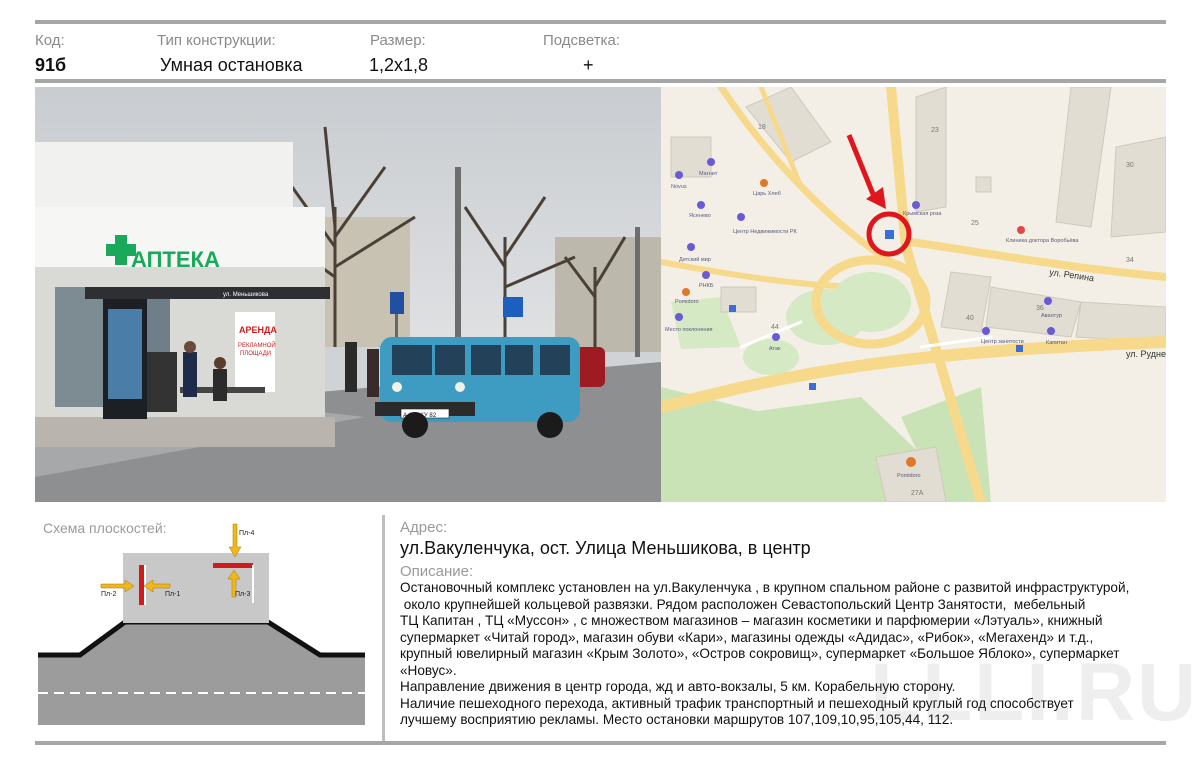 Image resolution: width=1200 pixels, height=768 pixels. Describe the element at coordinates (588, 65) in the screenshot. I see `light-value: +` at that location.